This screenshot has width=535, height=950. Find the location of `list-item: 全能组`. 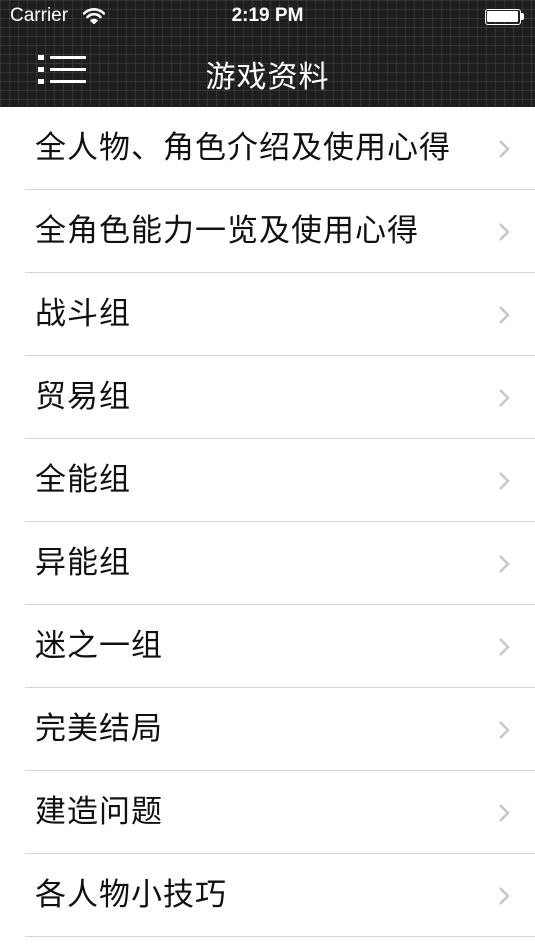

list-item: 全能组 is located at coordinates (267, 480).